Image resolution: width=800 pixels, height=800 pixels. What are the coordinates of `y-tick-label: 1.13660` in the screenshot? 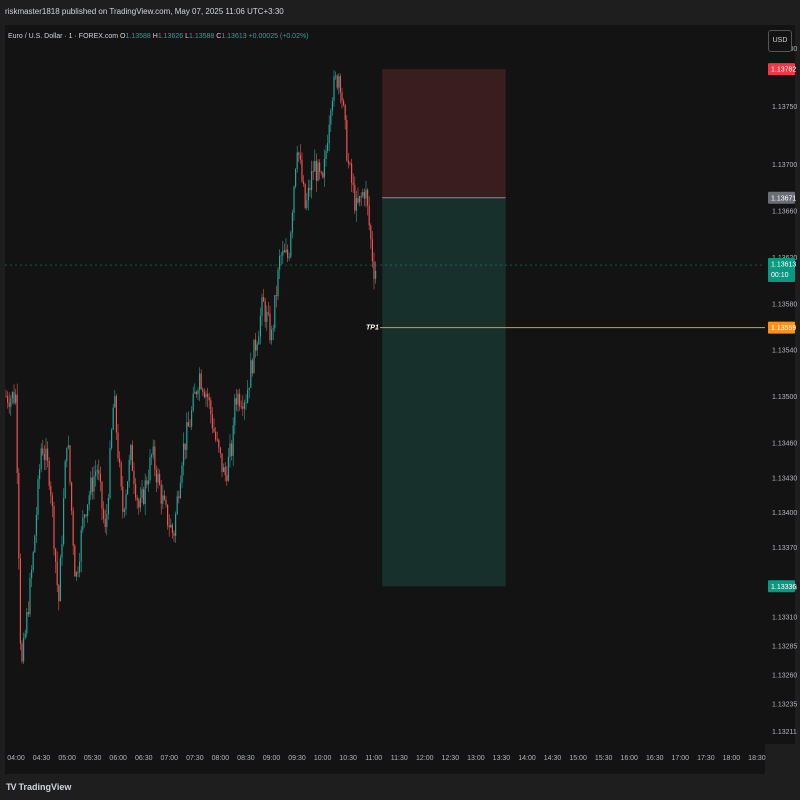 It's located at (784, 212).